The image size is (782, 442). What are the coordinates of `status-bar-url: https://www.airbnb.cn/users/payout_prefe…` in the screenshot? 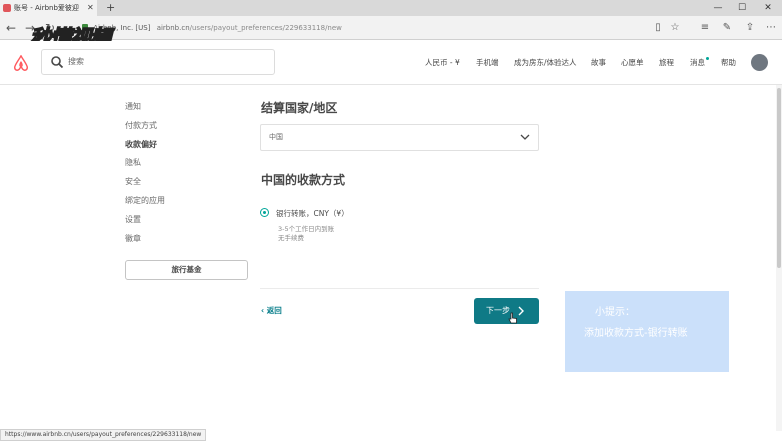 It's located at (103, 435).